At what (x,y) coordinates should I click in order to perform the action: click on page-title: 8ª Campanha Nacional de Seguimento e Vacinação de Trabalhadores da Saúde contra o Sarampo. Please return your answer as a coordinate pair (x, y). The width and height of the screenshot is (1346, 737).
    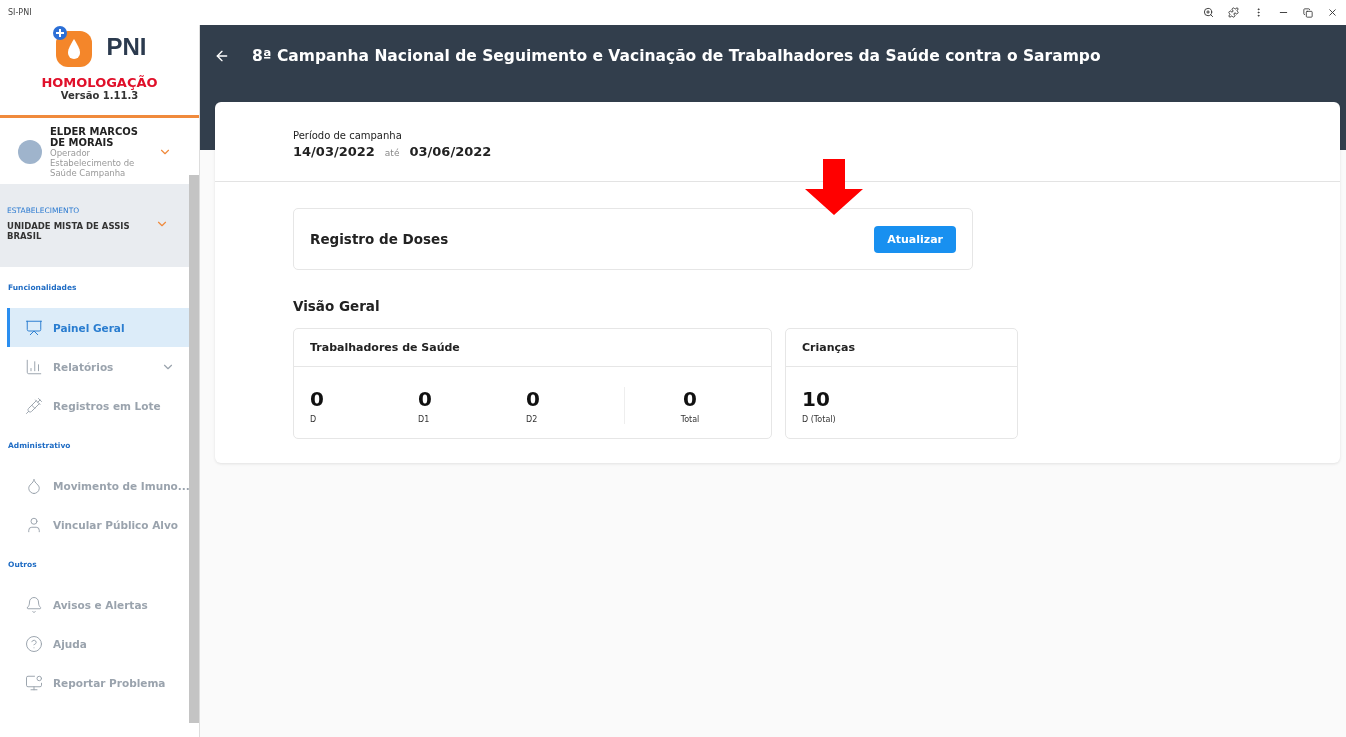
    Looking at the image, I should click on (676, 56).